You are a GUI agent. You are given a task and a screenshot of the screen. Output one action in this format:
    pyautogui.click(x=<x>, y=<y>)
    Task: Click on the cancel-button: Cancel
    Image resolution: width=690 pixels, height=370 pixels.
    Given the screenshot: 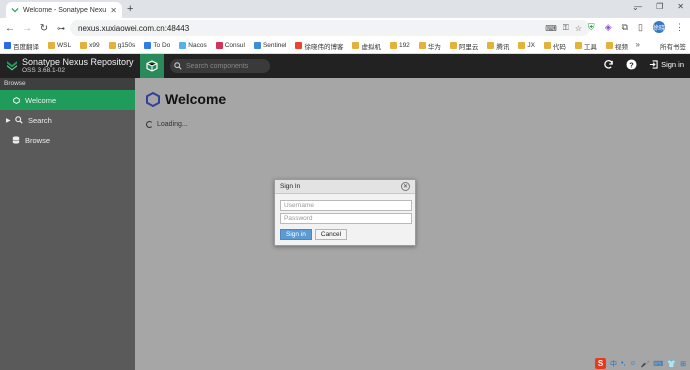 What is the action you would take?
    pyautogui.click(x=331, y=234)
    